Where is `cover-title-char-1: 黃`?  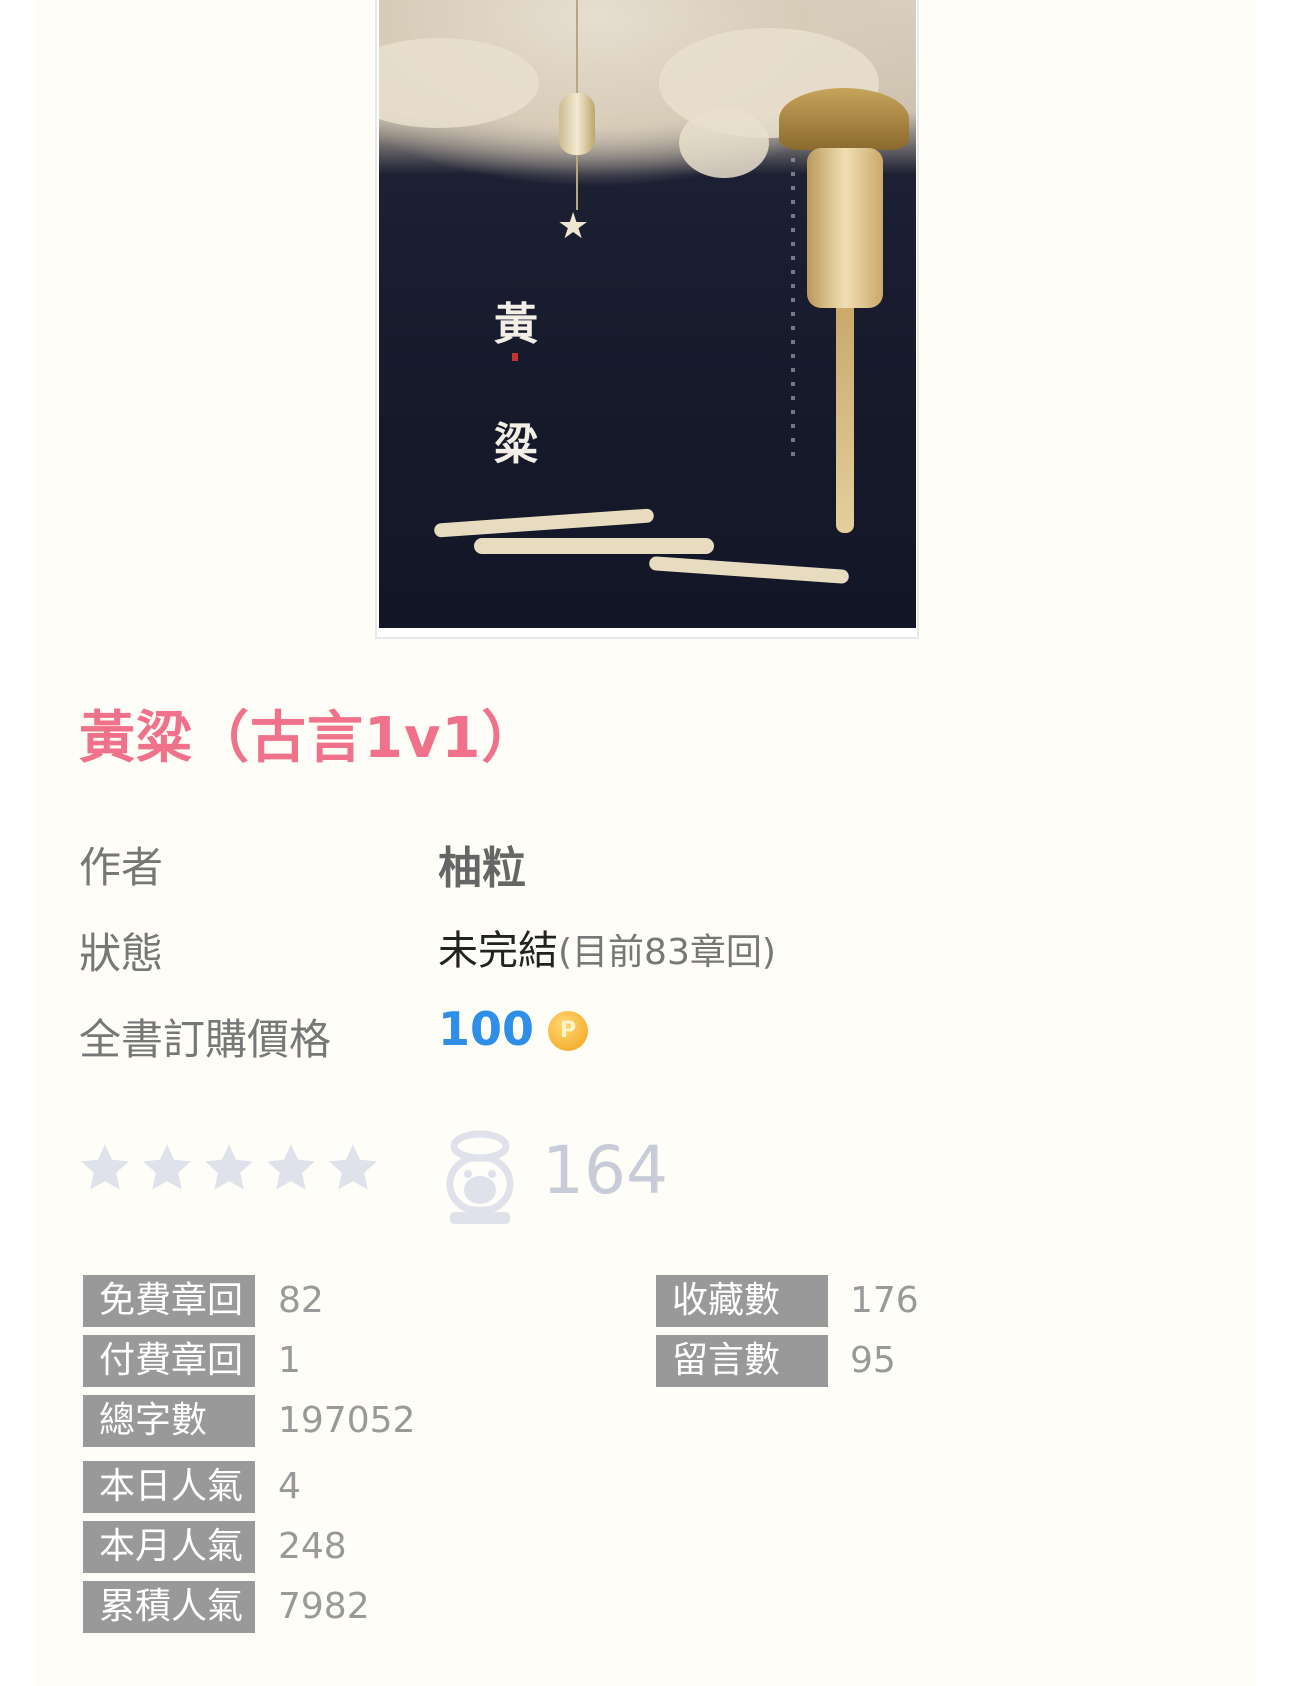 cover-title-char-1: 黃 is located at coordinates (516, 324).